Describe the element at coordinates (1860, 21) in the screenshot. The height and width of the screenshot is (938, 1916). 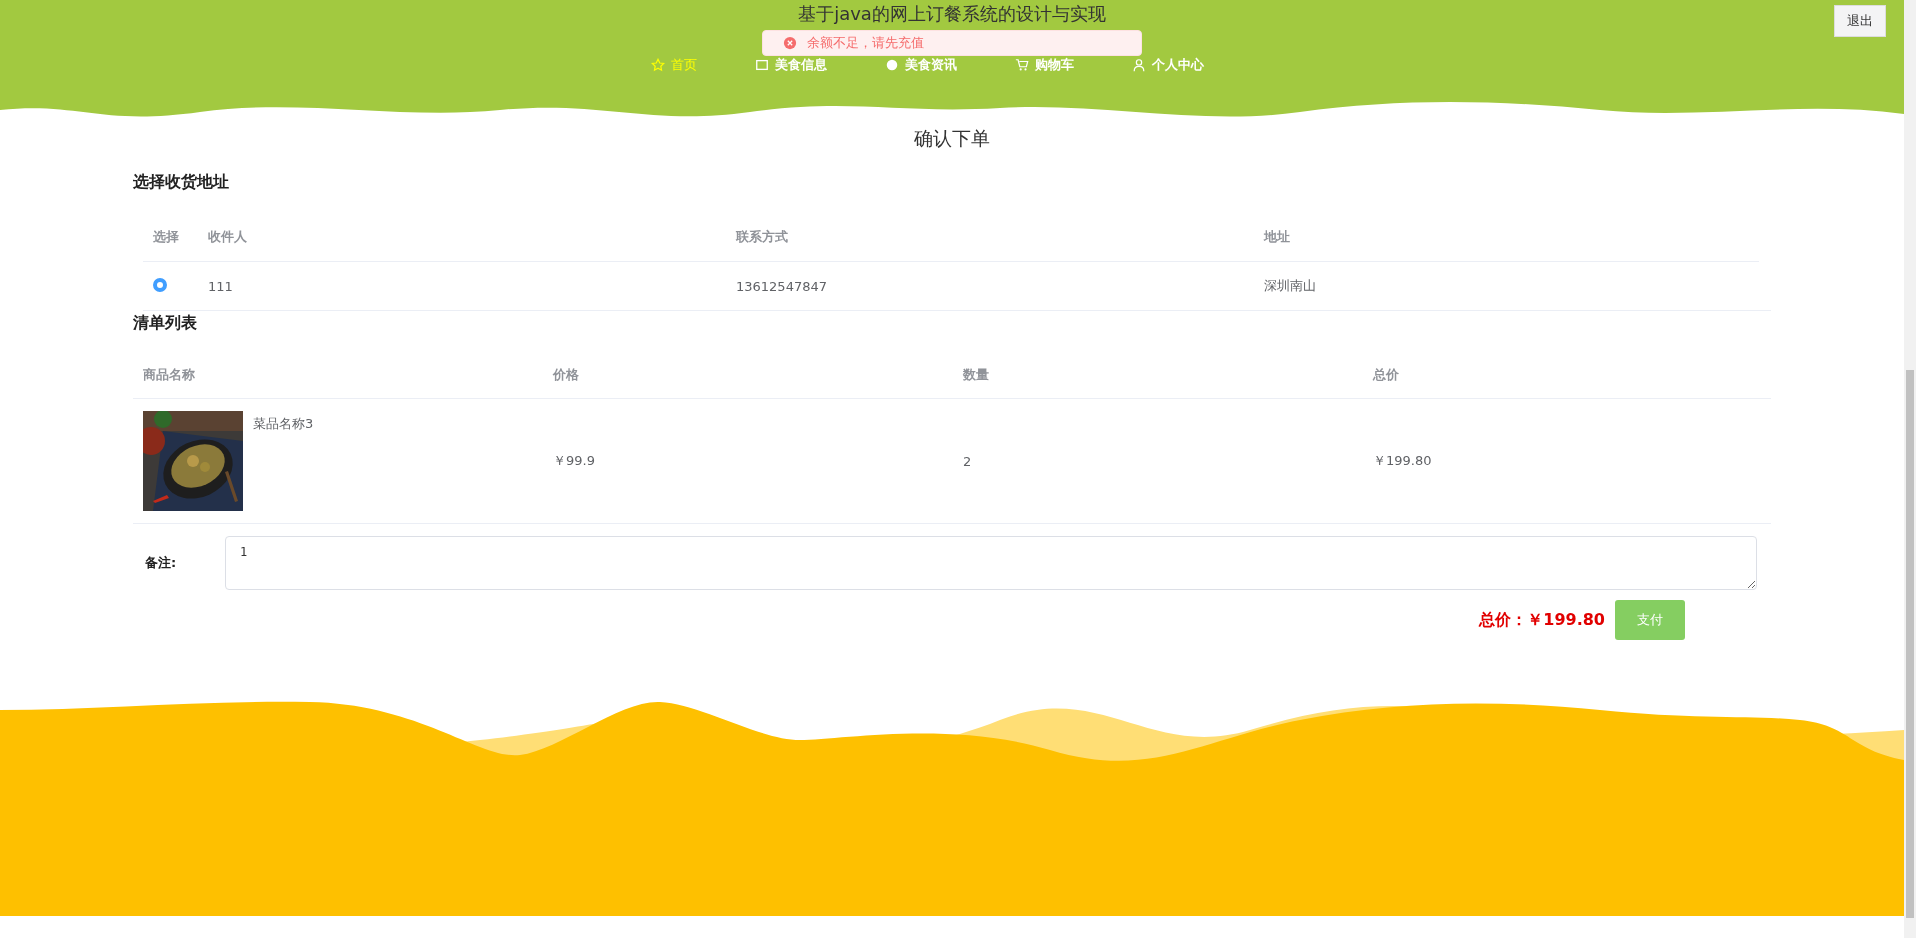
I see `logout-button: 退出` at that location.